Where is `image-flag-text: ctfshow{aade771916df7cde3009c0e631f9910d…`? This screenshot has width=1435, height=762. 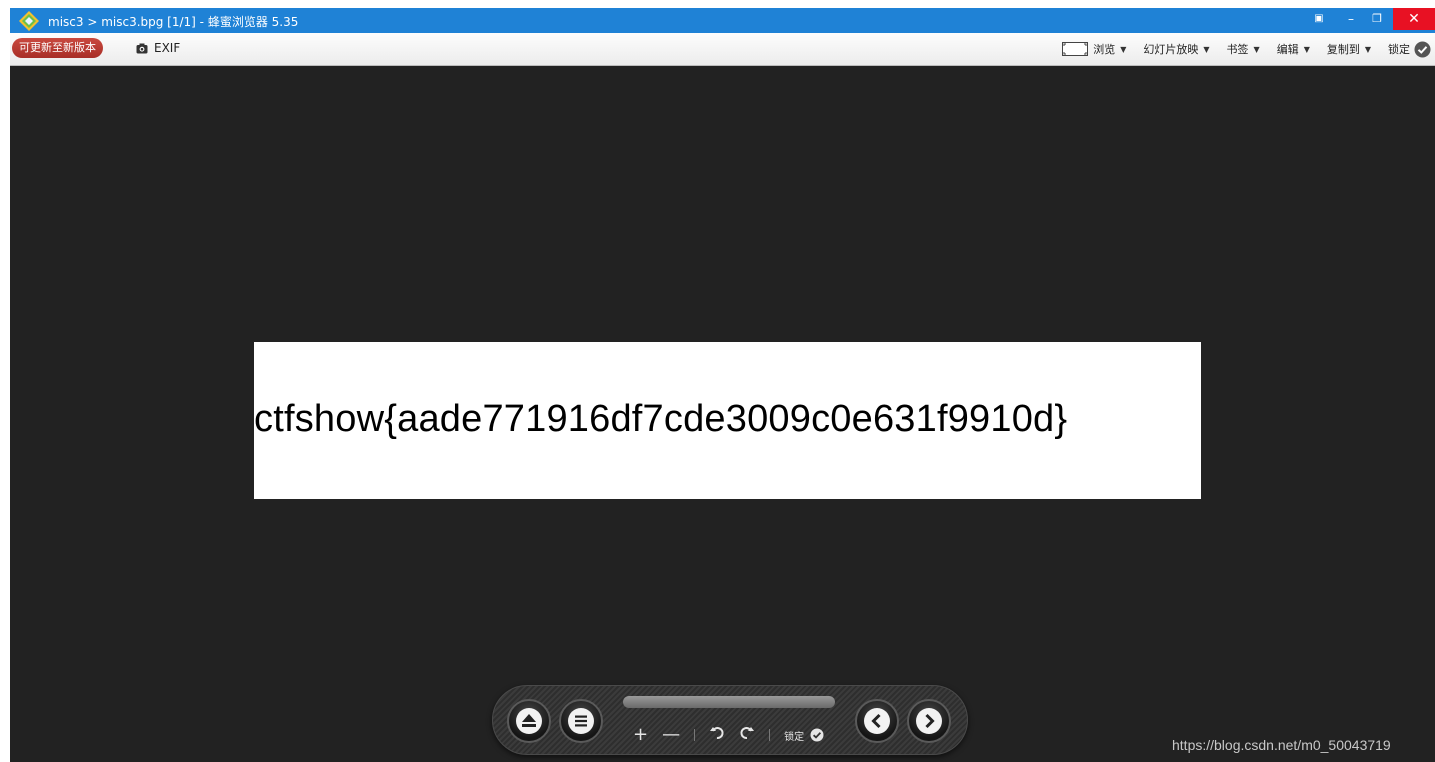
image-flag-text: ctfshow{aade771916df7cde3009c0e631f9910d… is located at coordinates (661, 419).